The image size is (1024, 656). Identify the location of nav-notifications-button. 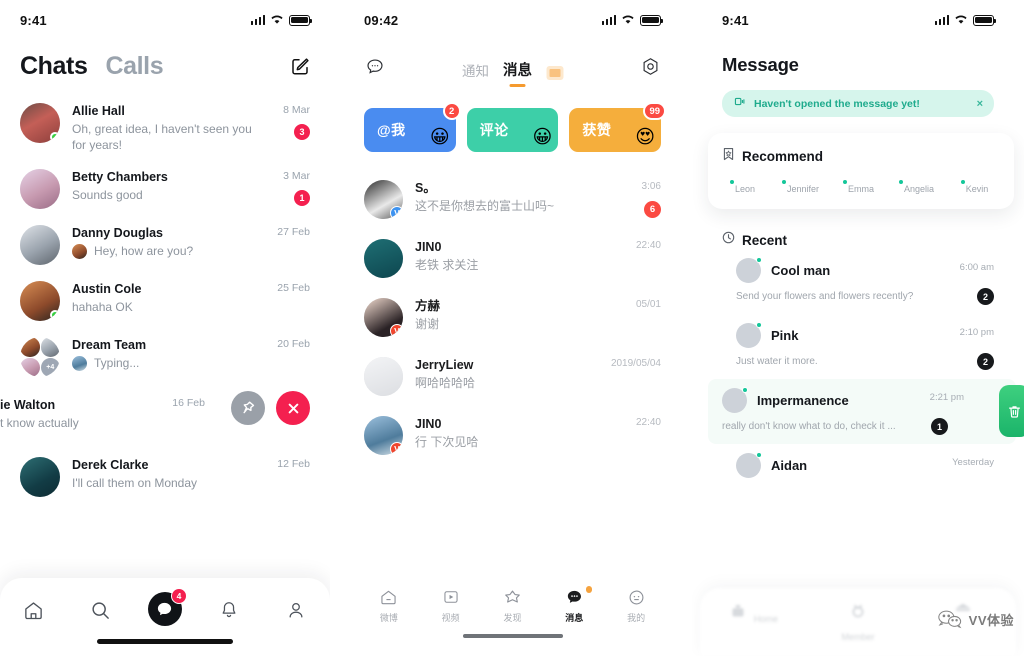
(229, 610).